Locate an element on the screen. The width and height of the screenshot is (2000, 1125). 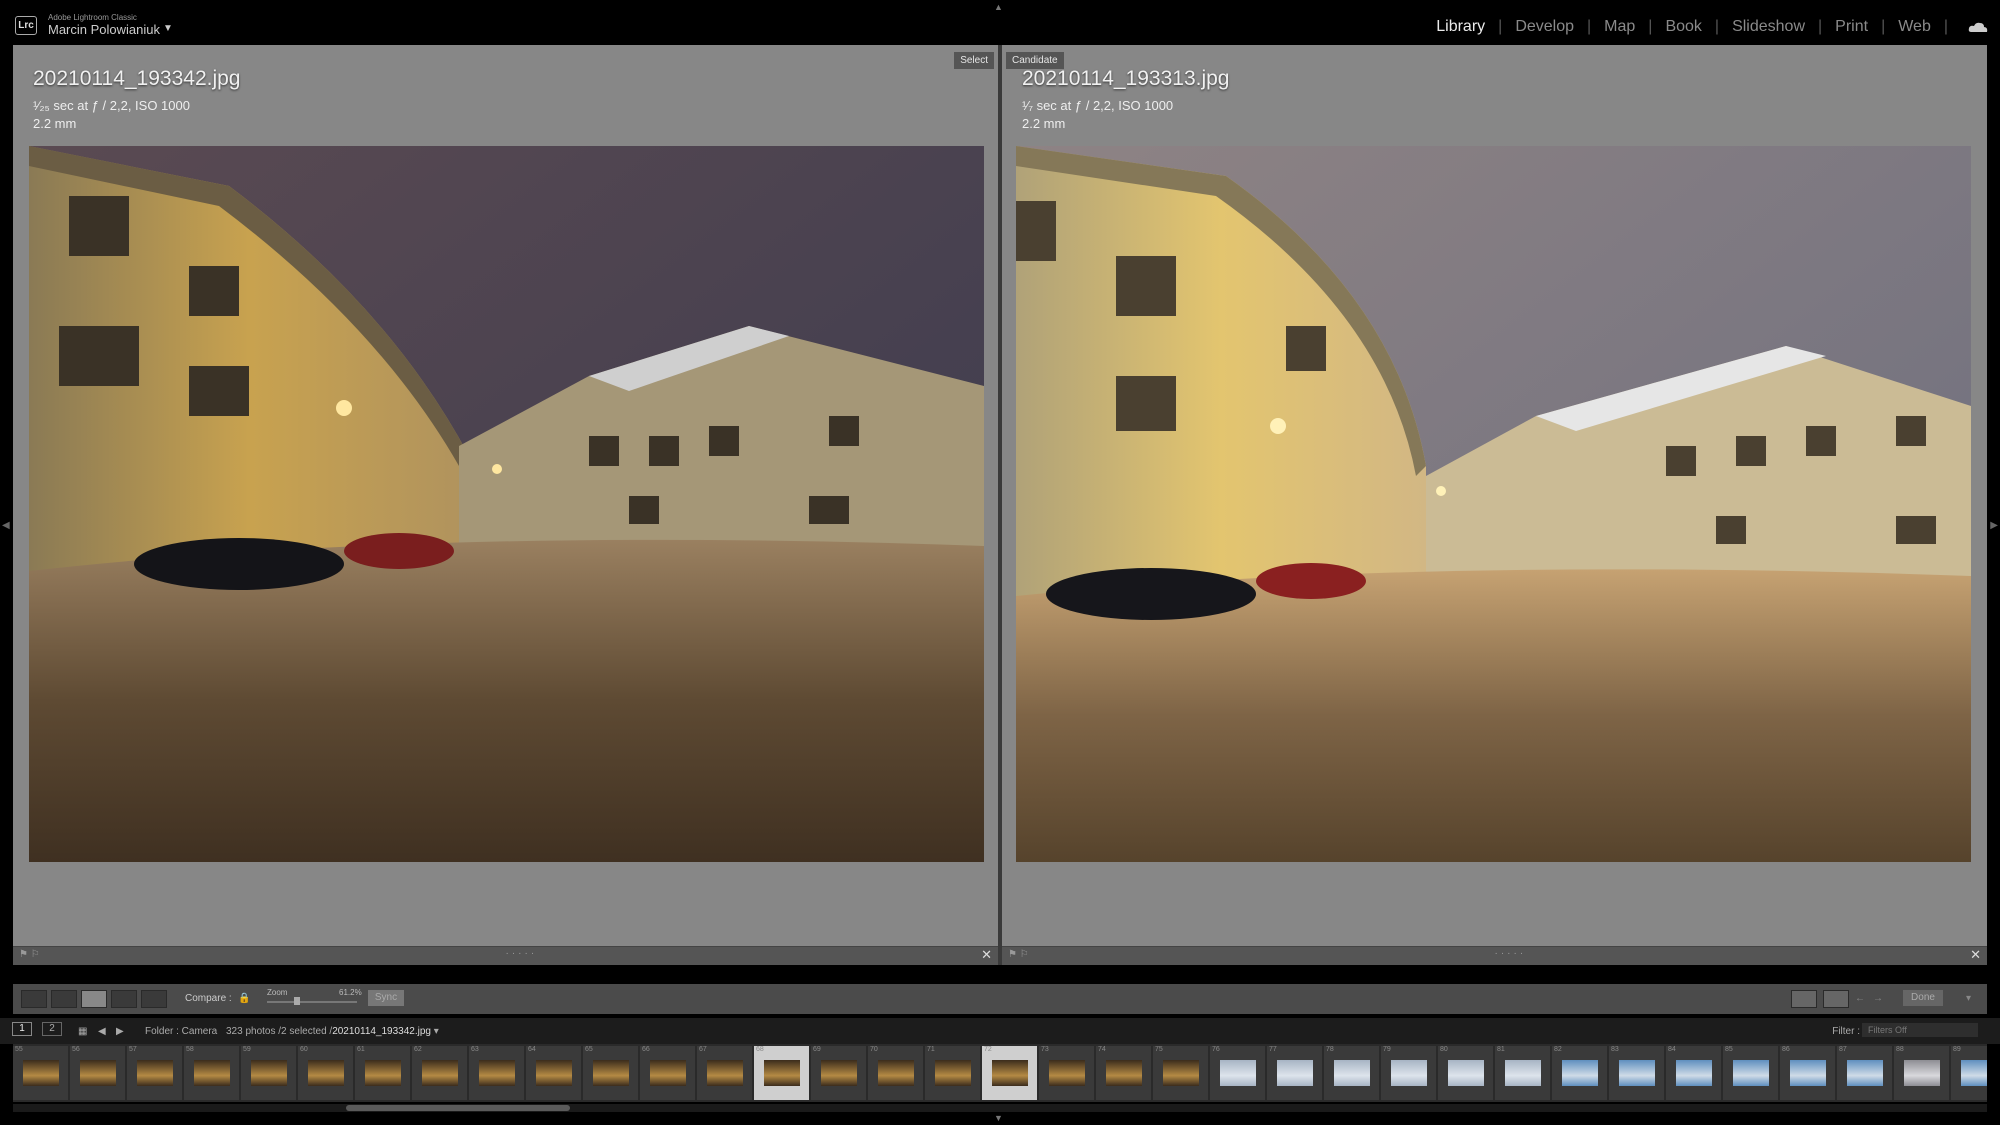
swap-icon is located at coordinates (1804, 999).